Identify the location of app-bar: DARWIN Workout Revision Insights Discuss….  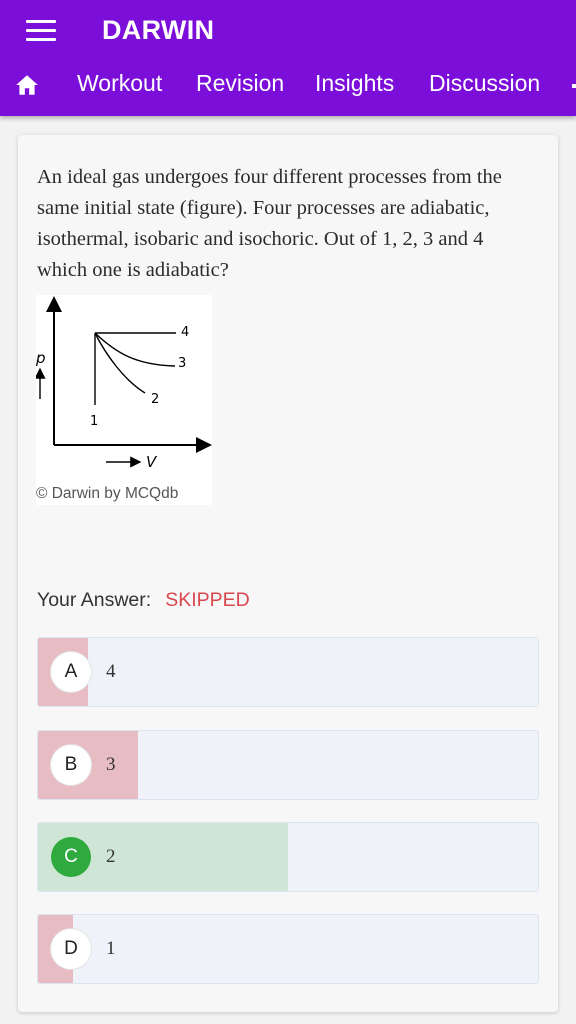
(288, 58).